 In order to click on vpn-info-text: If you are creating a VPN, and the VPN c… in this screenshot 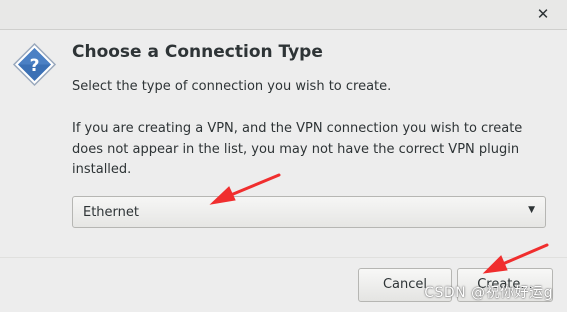, I will do `click(297, 149)`.